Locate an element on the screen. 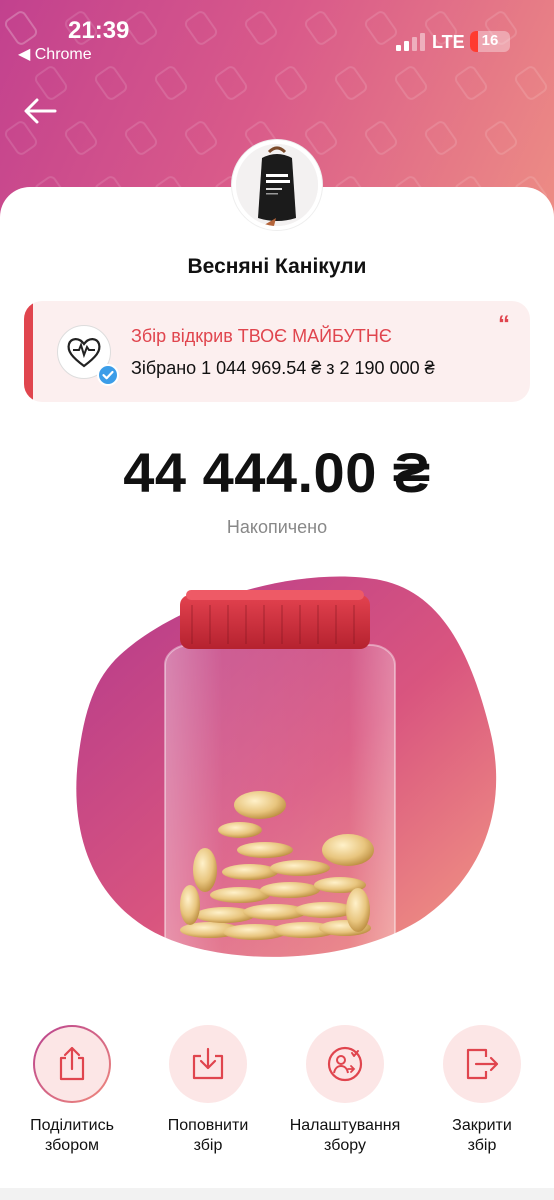  verified-badge-icon is located at coordinates (108, 375).